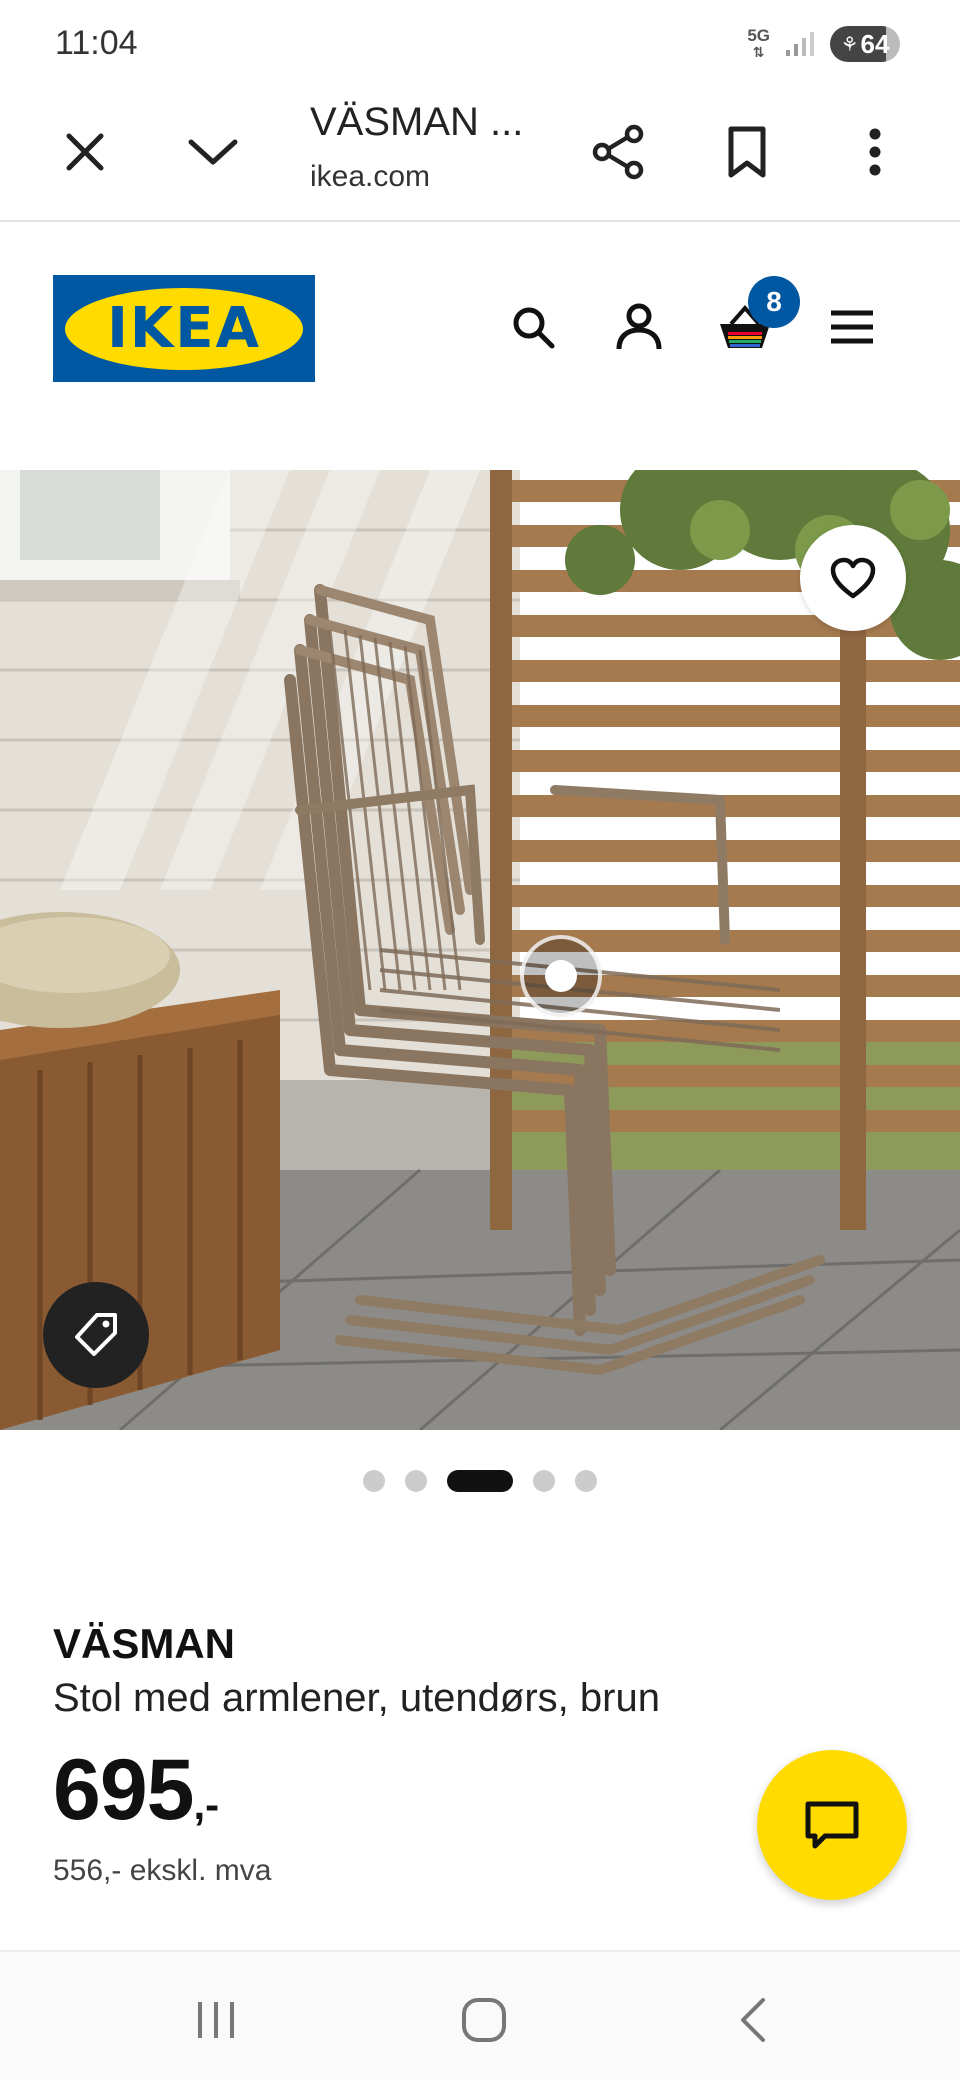  I want to click on bookmark-button, so click(747, 152).